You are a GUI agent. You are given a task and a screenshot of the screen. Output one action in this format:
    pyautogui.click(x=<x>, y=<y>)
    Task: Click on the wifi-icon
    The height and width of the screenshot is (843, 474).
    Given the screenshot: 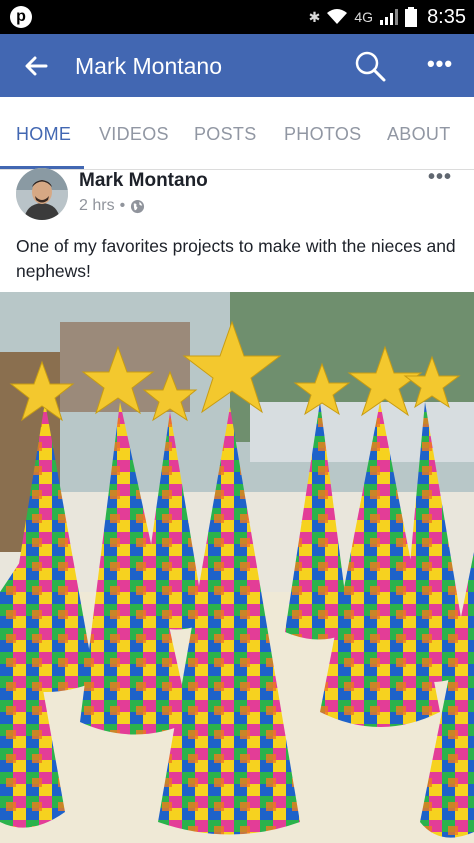 What is the action you would take?
    pyautogui.click(x=337, y=16)
    